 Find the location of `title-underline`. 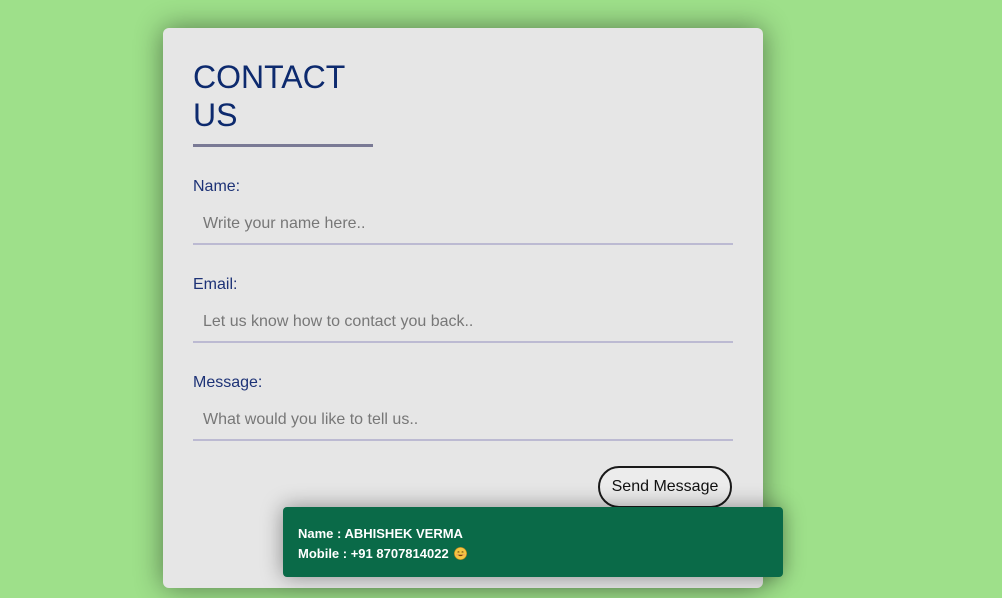

title-underline is located at coordinates (283, 145).